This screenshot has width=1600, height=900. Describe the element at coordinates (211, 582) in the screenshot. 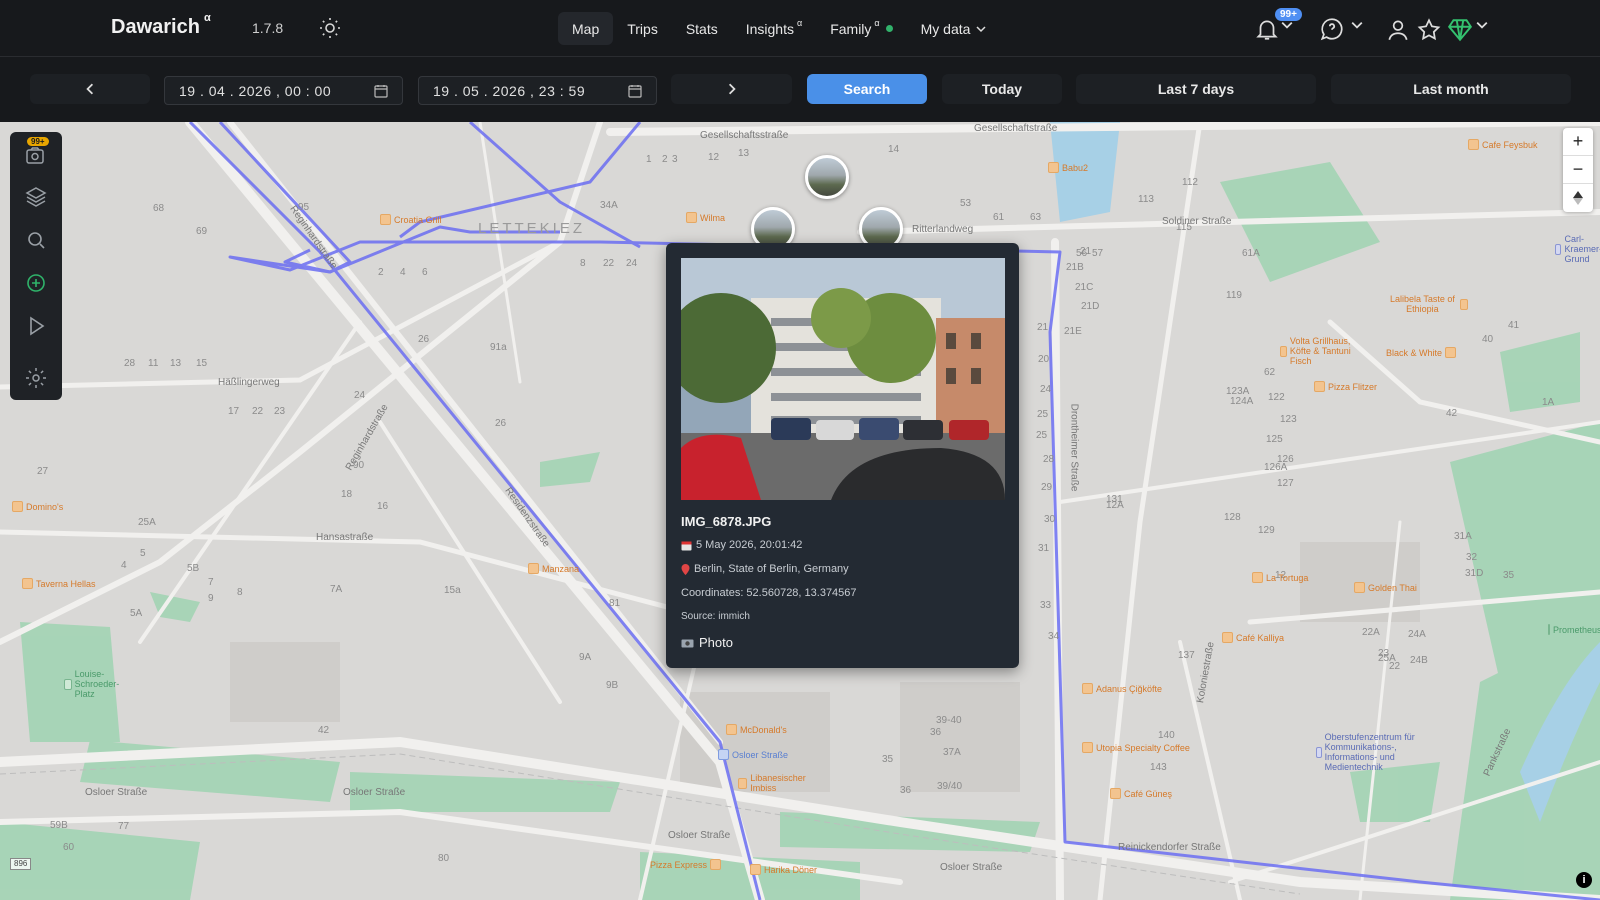

I see `house-number: 7` at that location.